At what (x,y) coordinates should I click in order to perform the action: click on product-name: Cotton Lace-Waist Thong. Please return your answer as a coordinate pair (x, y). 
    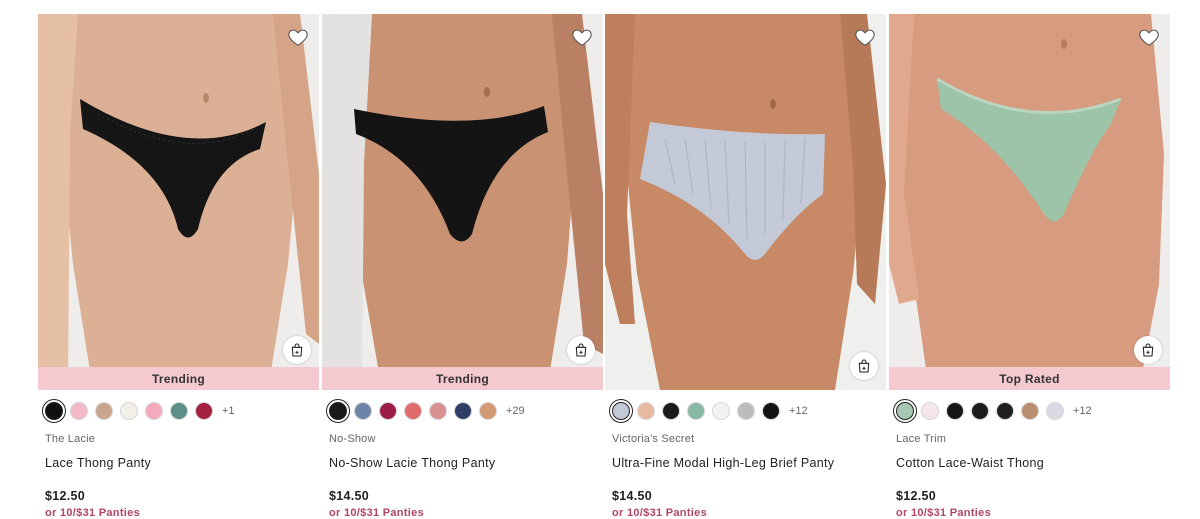
    Looking at the image, I should click on (1033, 463).